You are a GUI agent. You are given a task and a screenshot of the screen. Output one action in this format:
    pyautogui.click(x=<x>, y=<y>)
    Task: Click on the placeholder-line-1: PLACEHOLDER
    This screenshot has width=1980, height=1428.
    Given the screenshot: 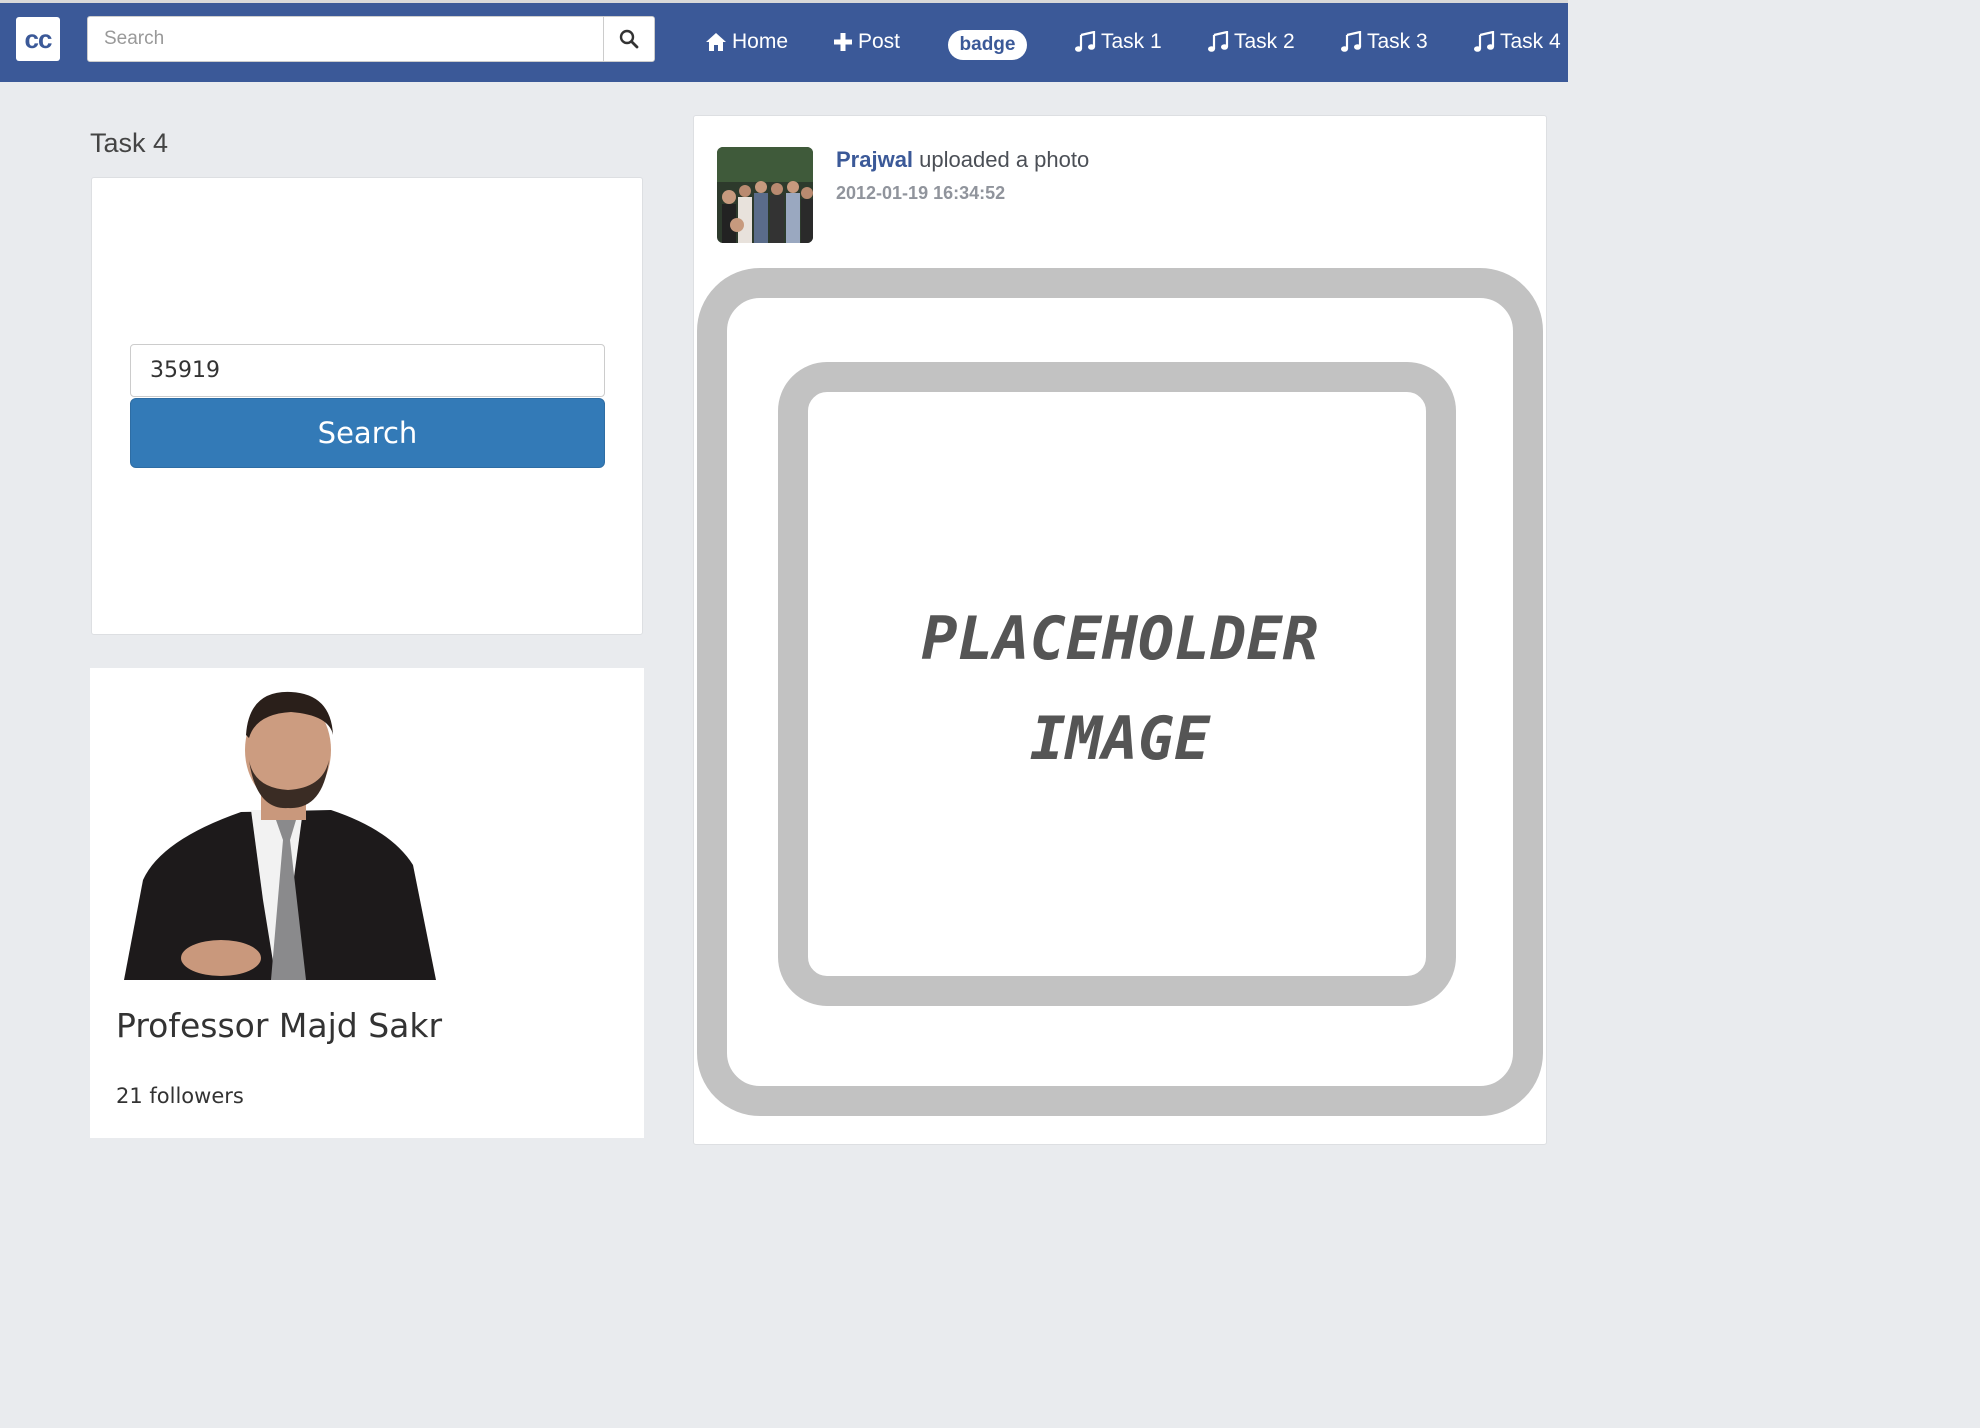 What is the action you would take?
    pyautogui.click(x=1119, y=639)
    